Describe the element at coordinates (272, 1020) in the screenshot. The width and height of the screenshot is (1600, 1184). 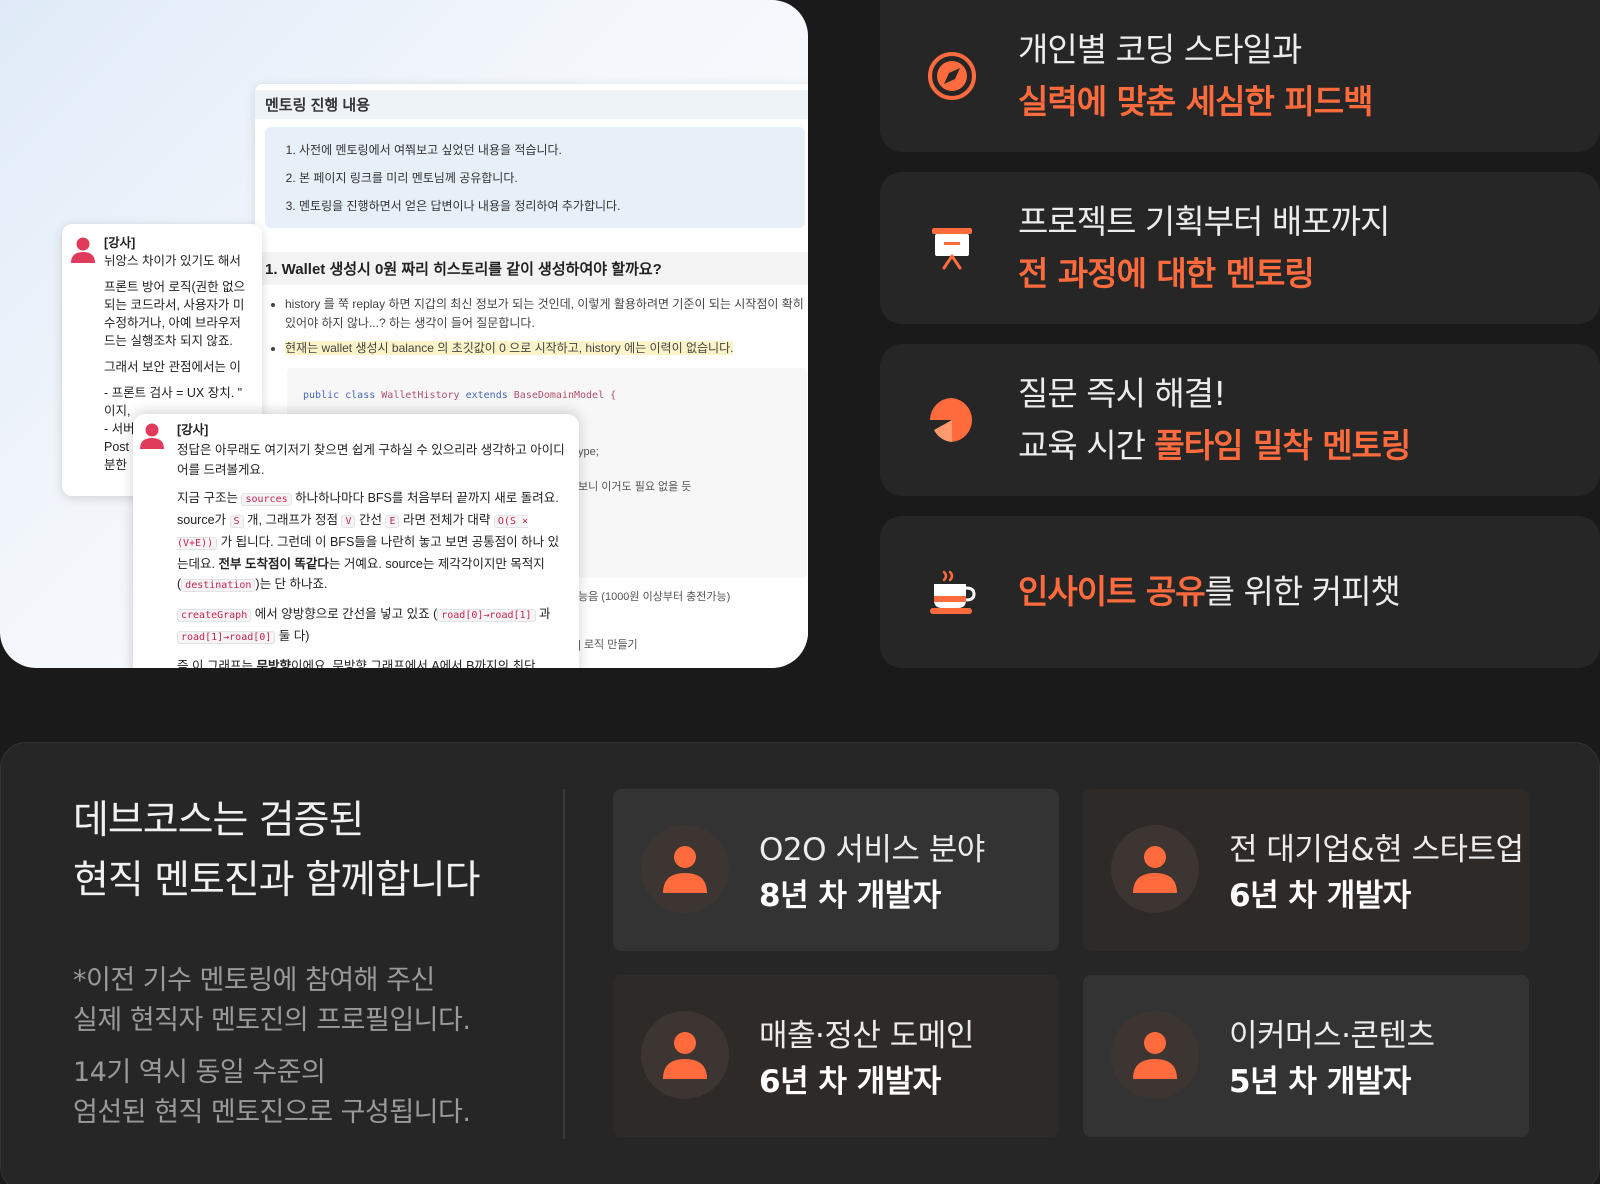
I see `note-line: 실제 현직자 멘토진의 프로필입니다.` at that location.